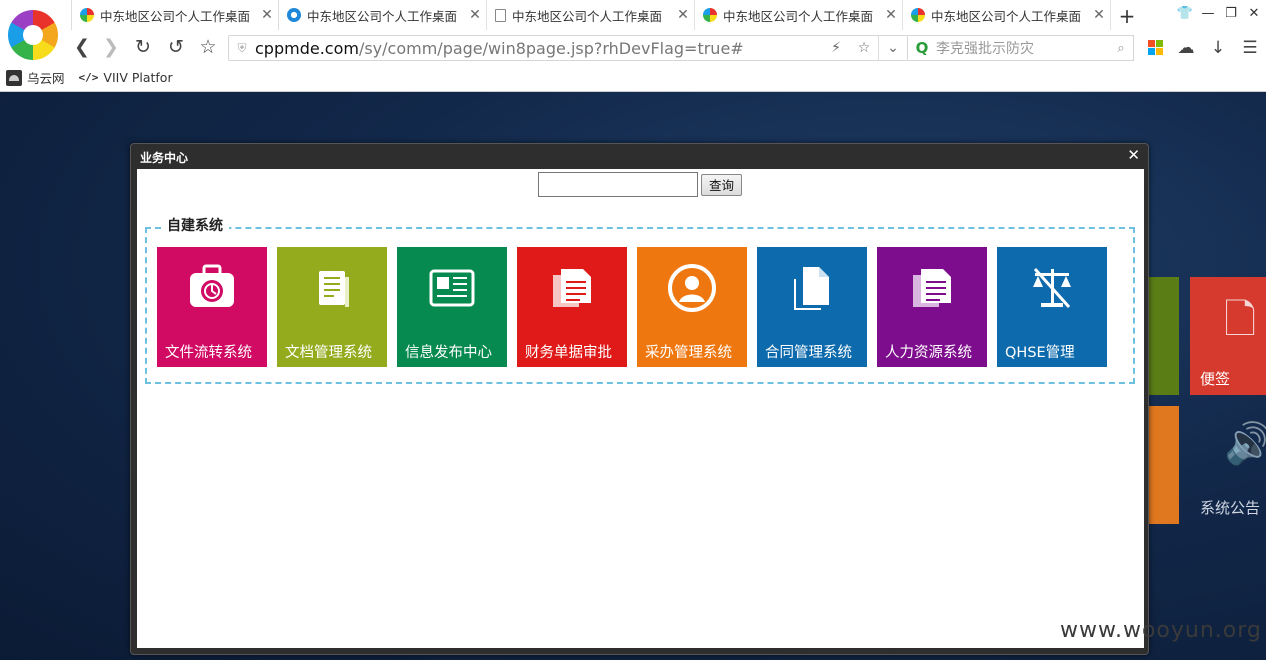 The image size is (1266, 660). I want to click on close-icon: ✕, so click(1133, 155).